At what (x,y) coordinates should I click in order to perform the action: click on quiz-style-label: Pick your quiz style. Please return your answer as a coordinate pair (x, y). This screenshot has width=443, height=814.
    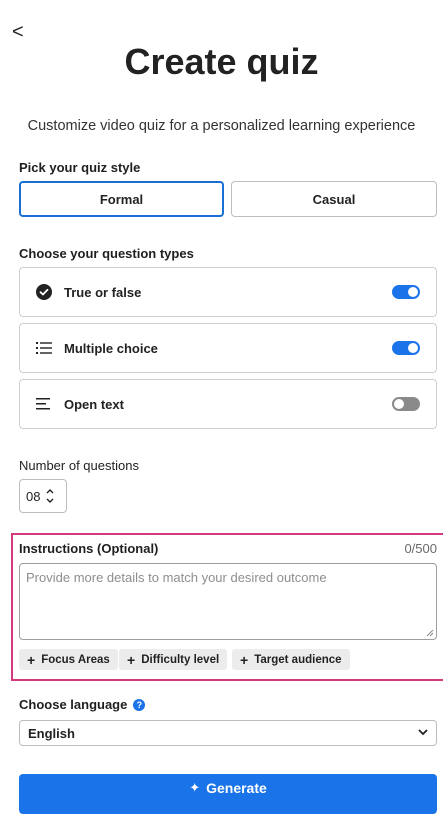
    Looking at the image, I should click on (80, 167).